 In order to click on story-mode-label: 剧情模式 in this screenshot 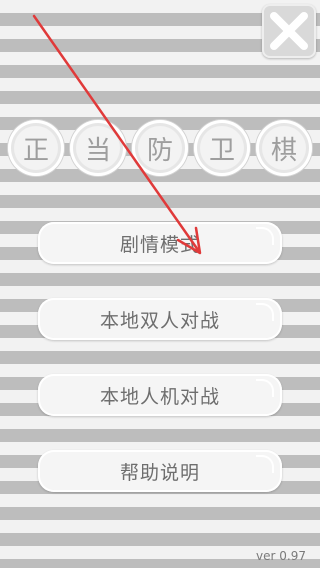, I will do `click(159, 244)`.